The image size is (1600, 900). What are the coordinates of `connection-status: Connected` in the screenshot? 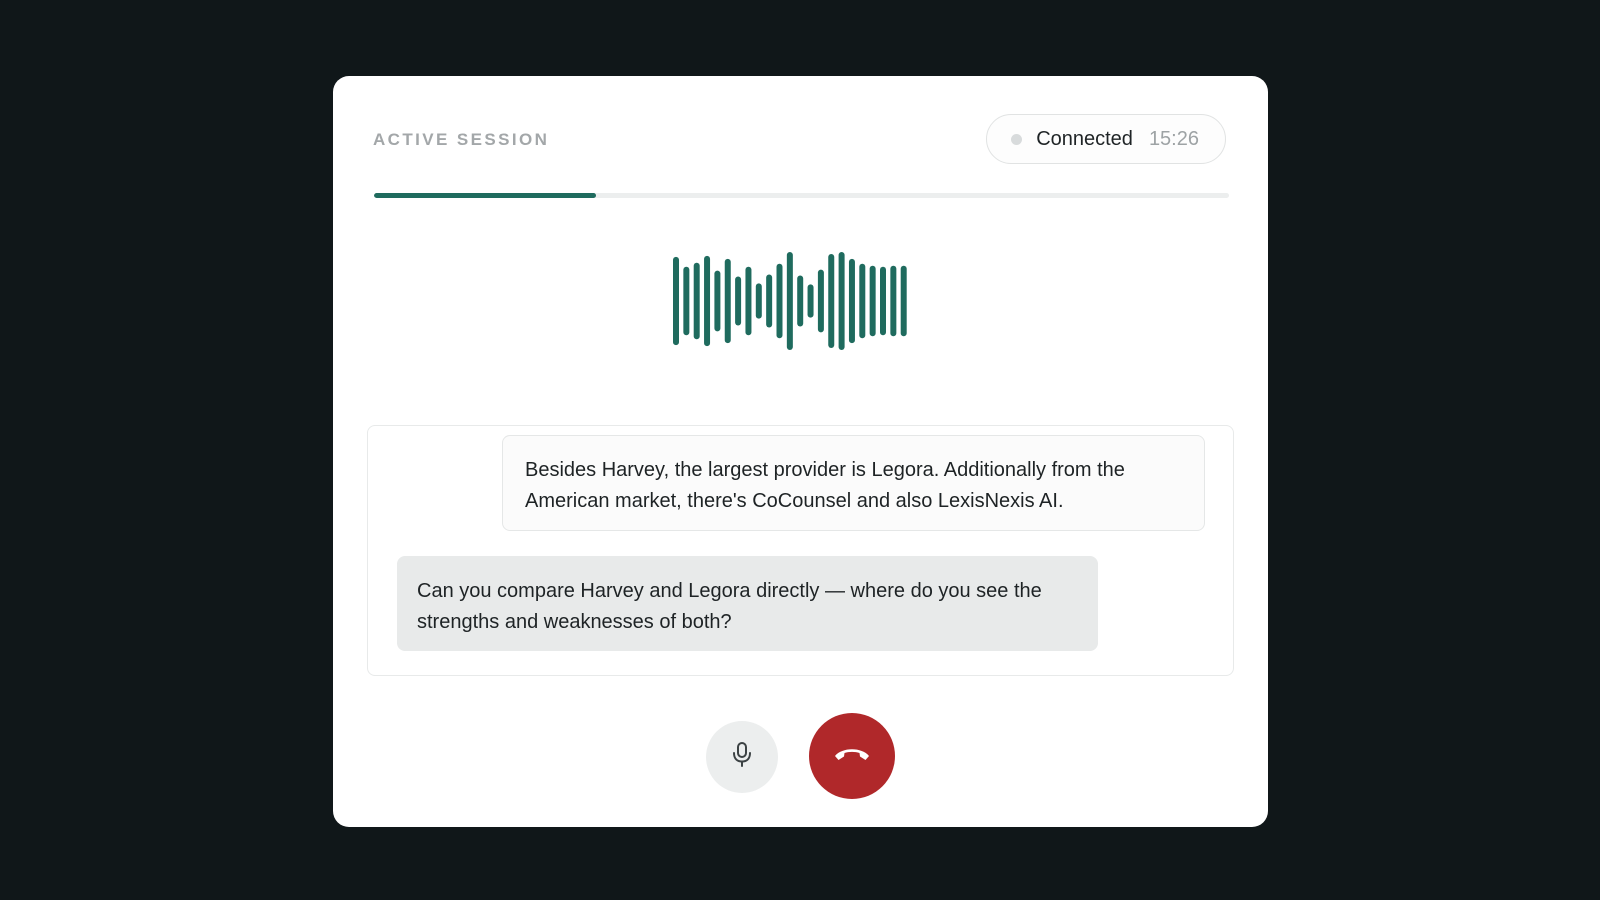 It's located at (1084, 138).